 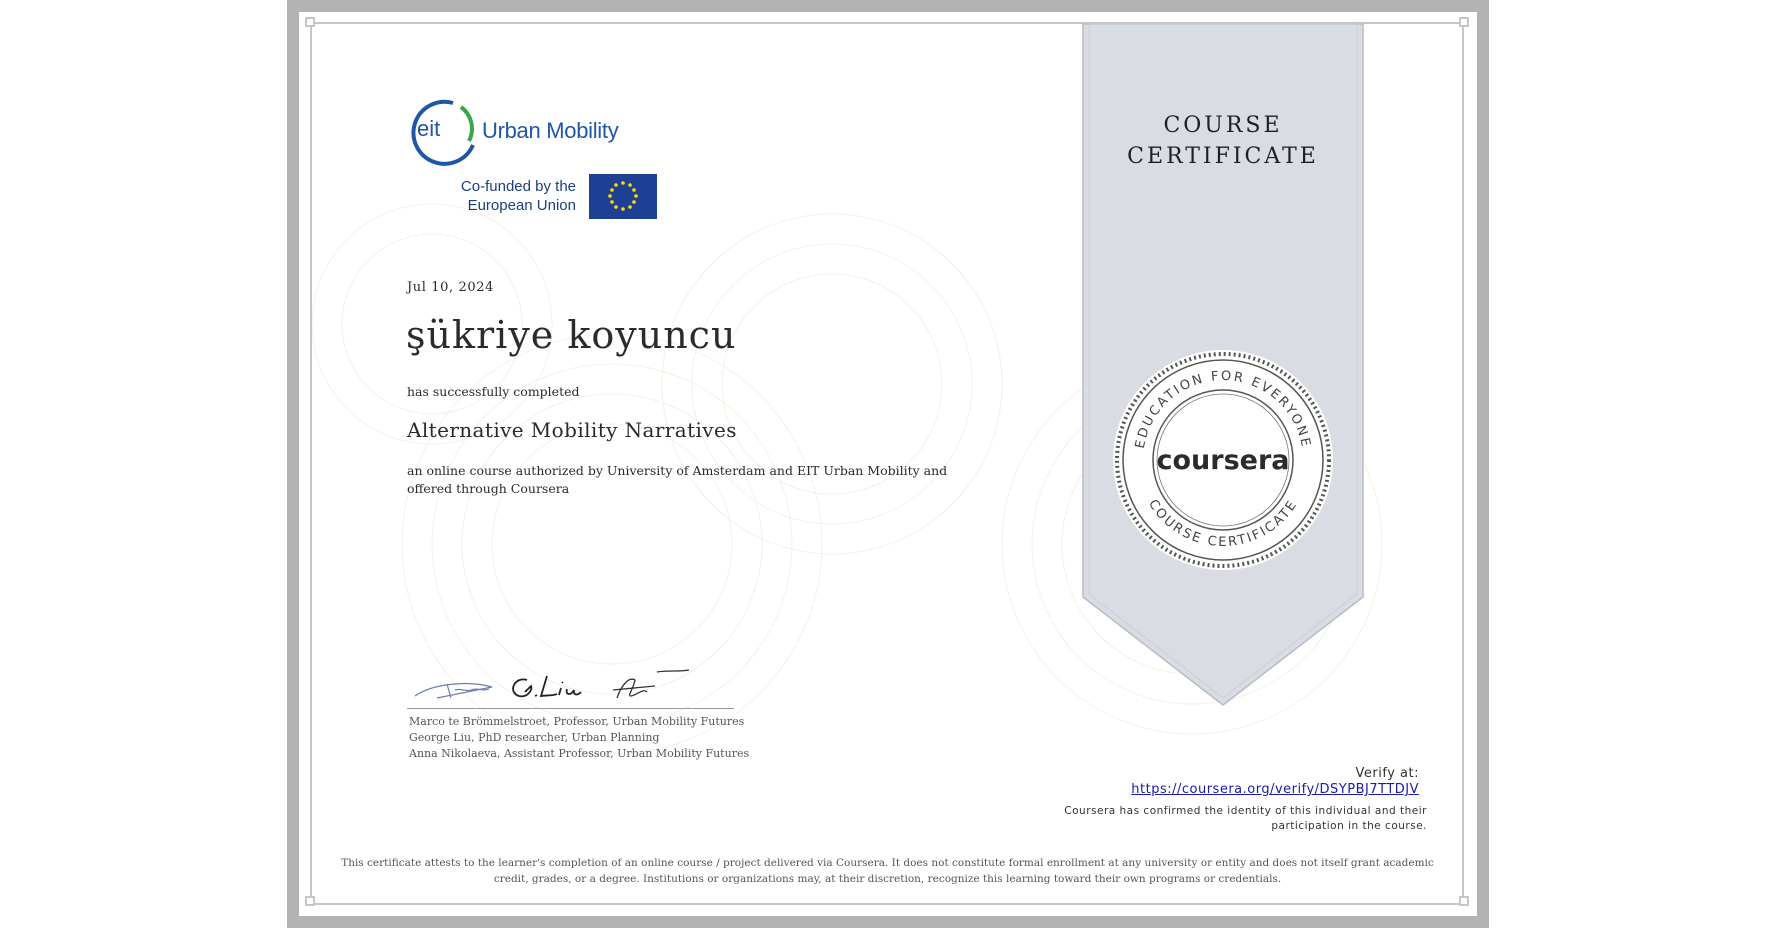 I want to click on verify-label: Verify at:, so click(x=1387, y=773).